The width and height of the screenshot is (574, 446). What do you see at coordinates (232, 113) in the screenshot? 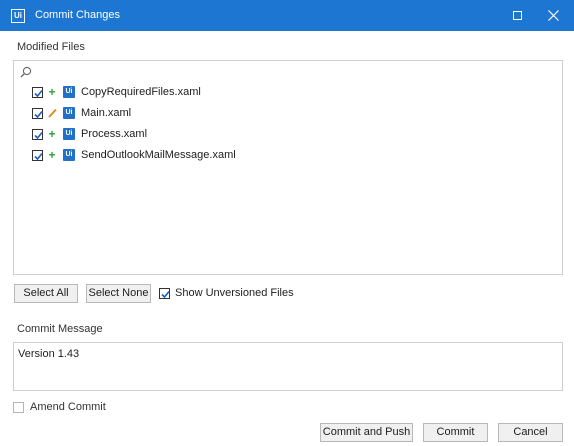
I see `file-row: Ui Main.xaml` at bounding box center [232, 113].